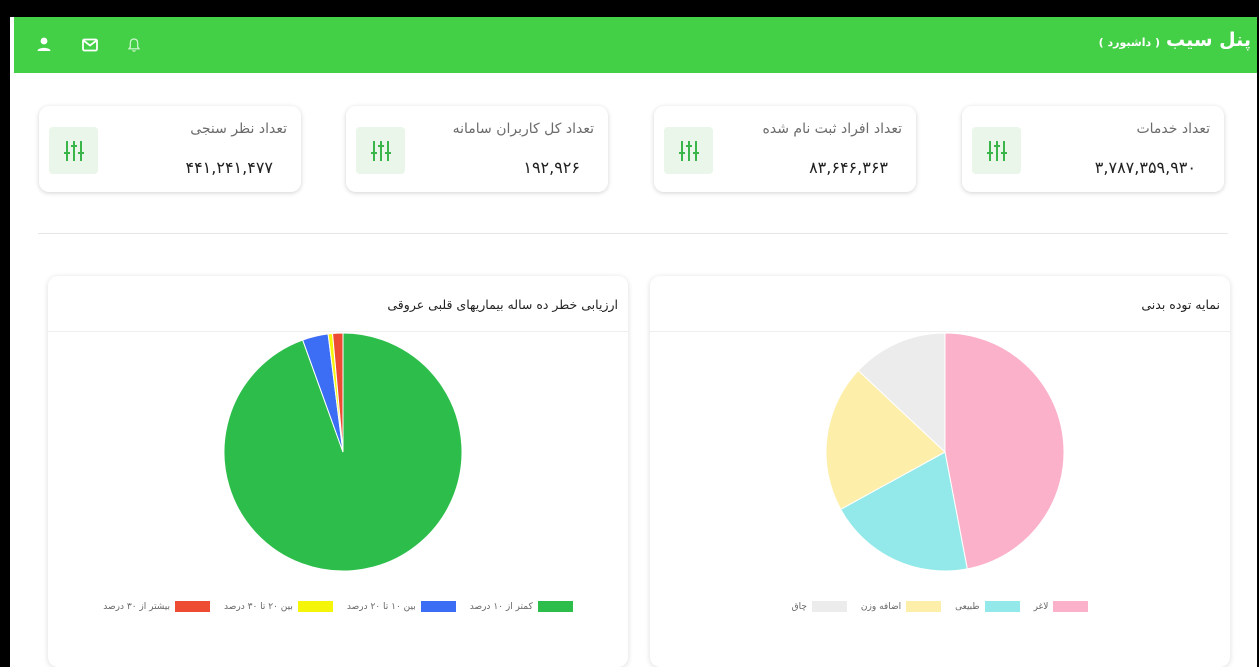 Image resolution: width=1259 pixels, height=667 pixels. What do you see at coordinates (381, 606) in the screenshot?
I see `legend-label: بین ۱۰ تا ۲۰ درصد` at bounding box center [381, 606].